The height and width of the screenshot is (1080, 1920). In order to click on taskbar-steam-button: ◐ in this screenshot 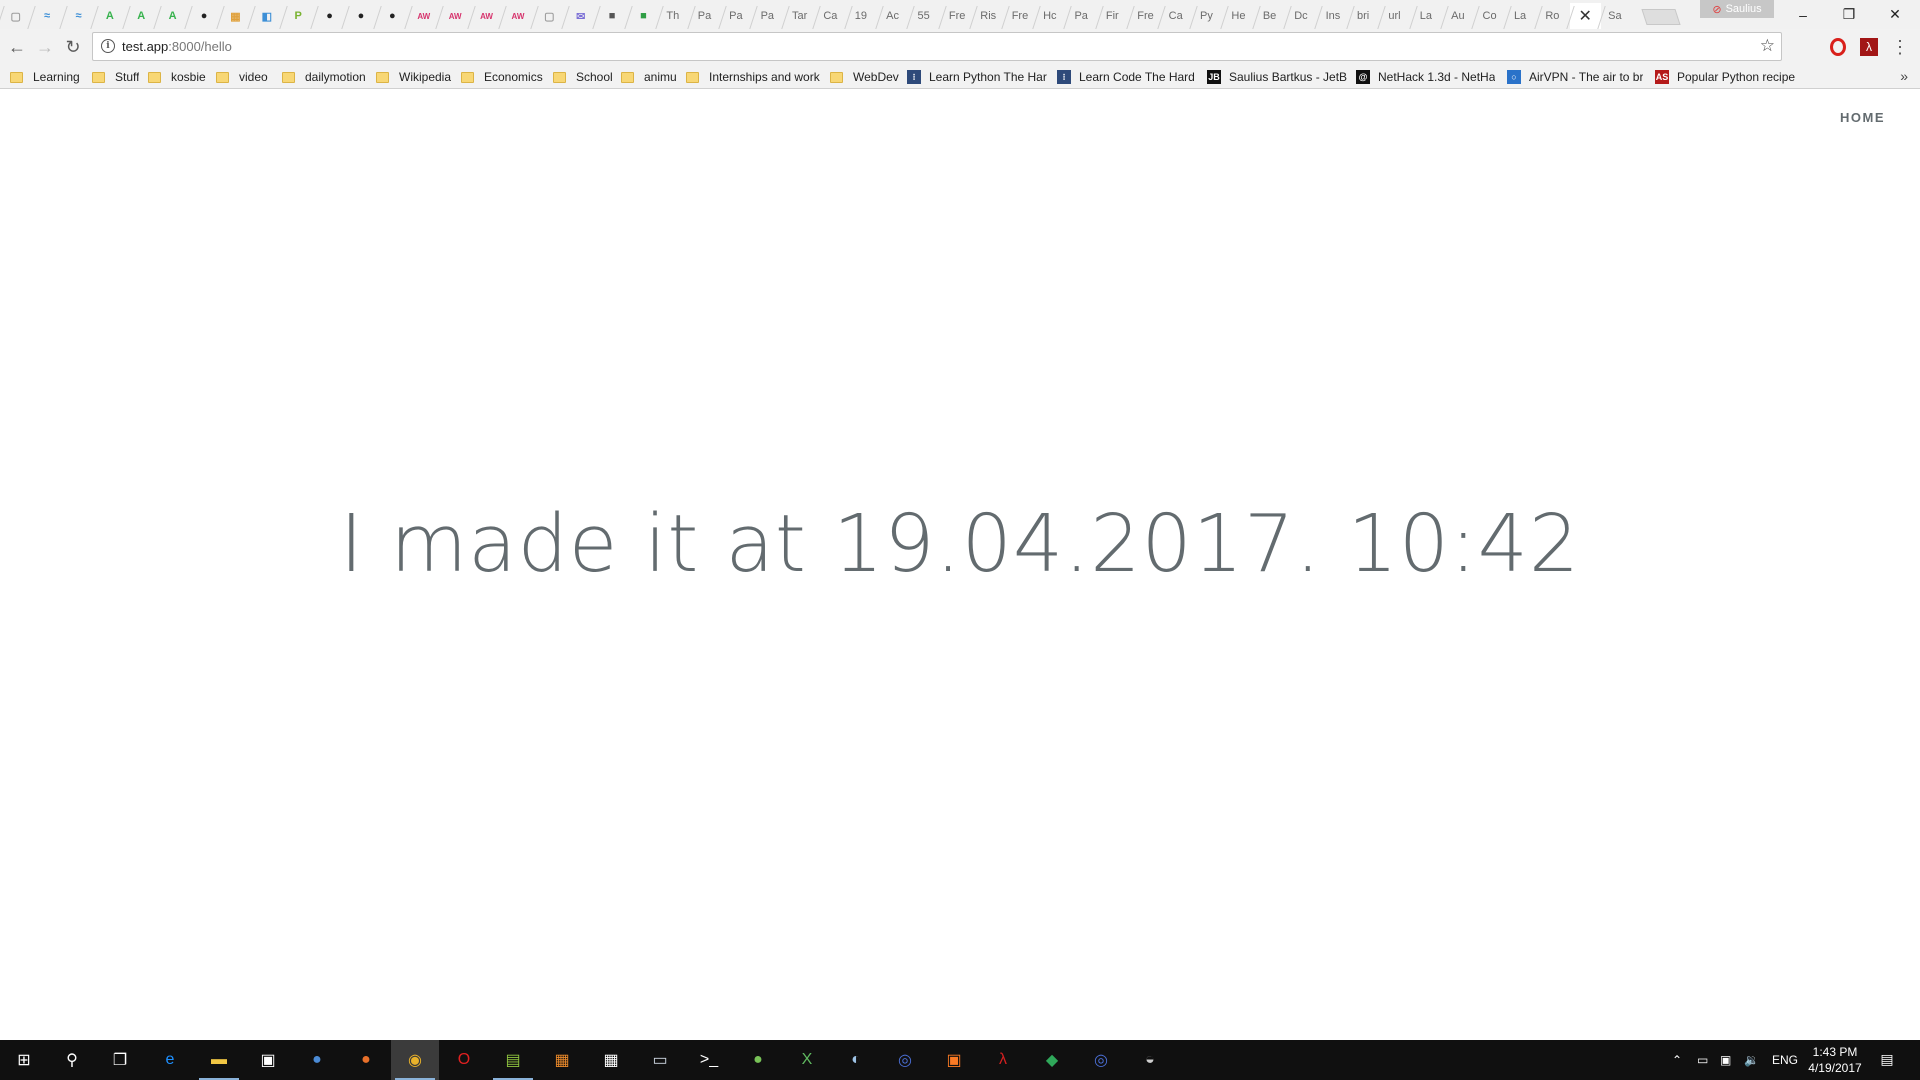, I will do `click(856, 1060)`.